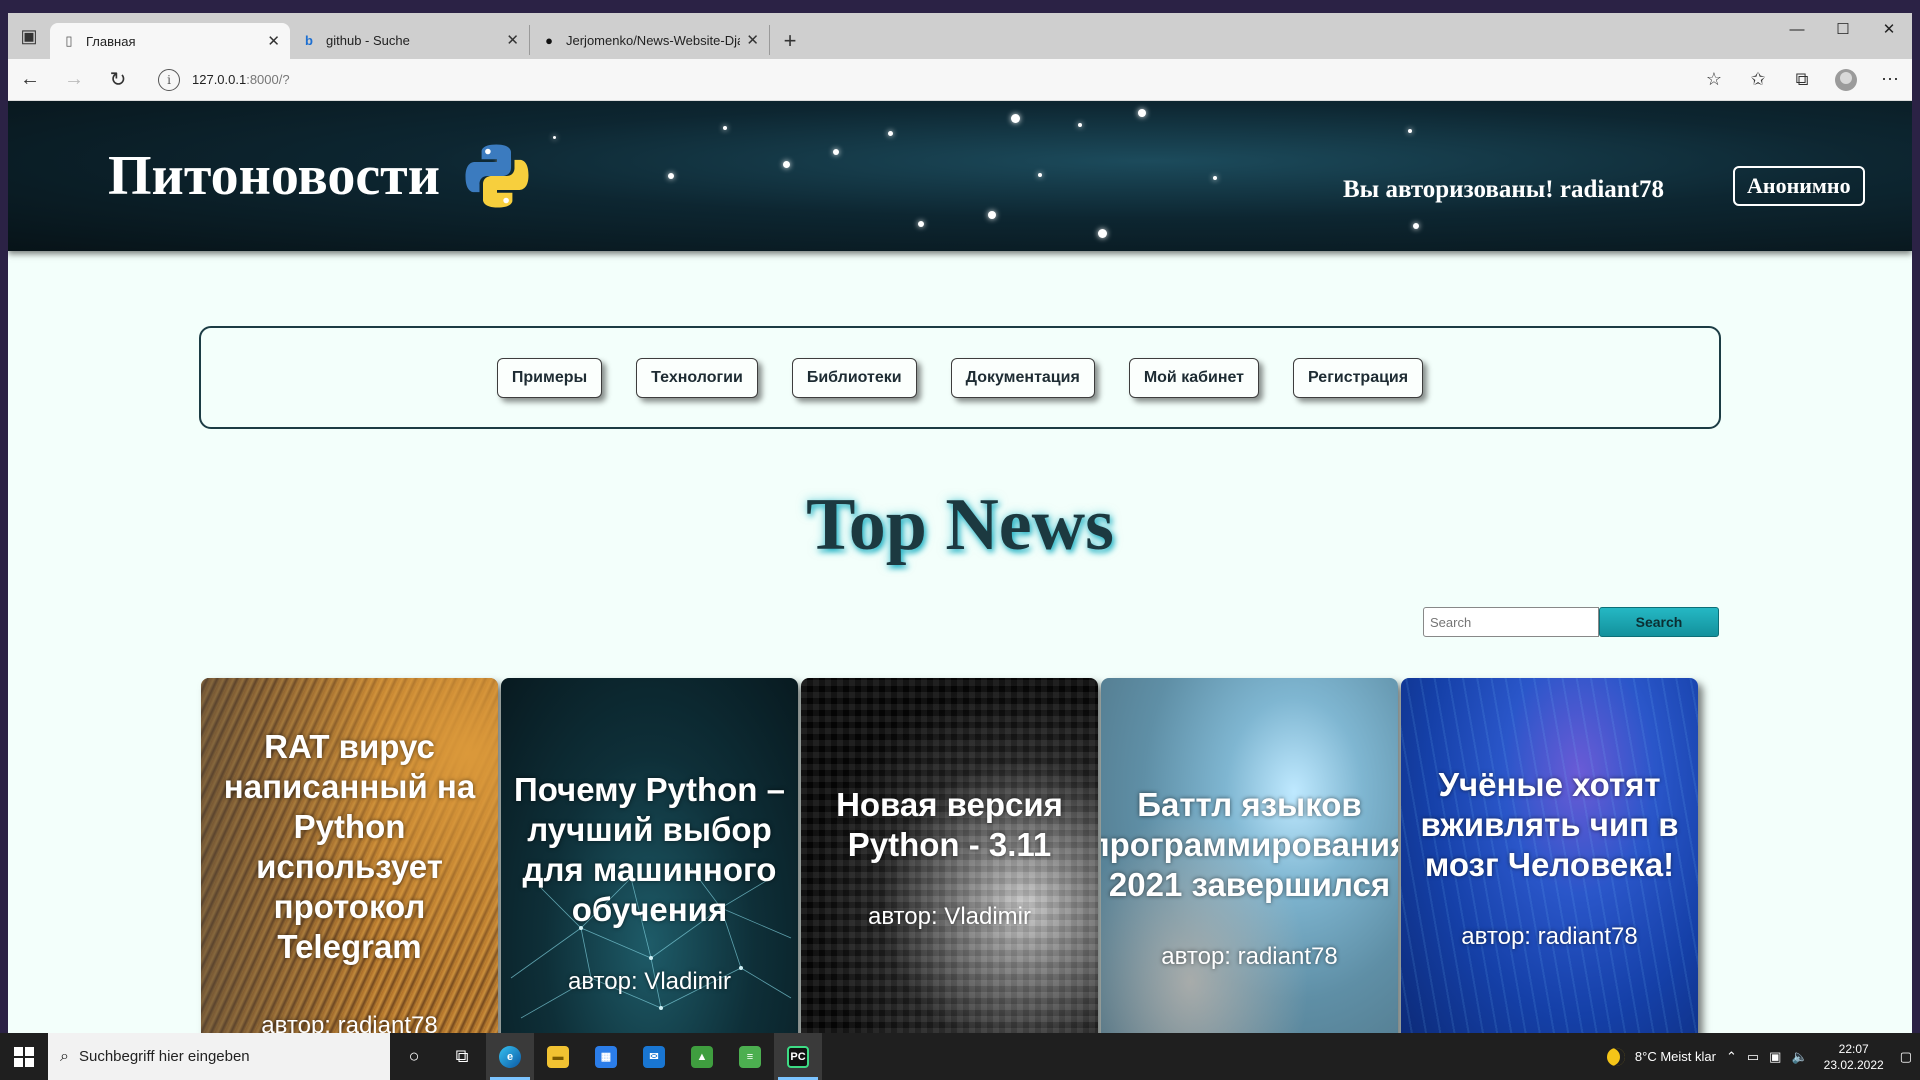 This screenshot has height=1080, width=1920. I want to click on site-title: Питоновости, so click(274, 176).